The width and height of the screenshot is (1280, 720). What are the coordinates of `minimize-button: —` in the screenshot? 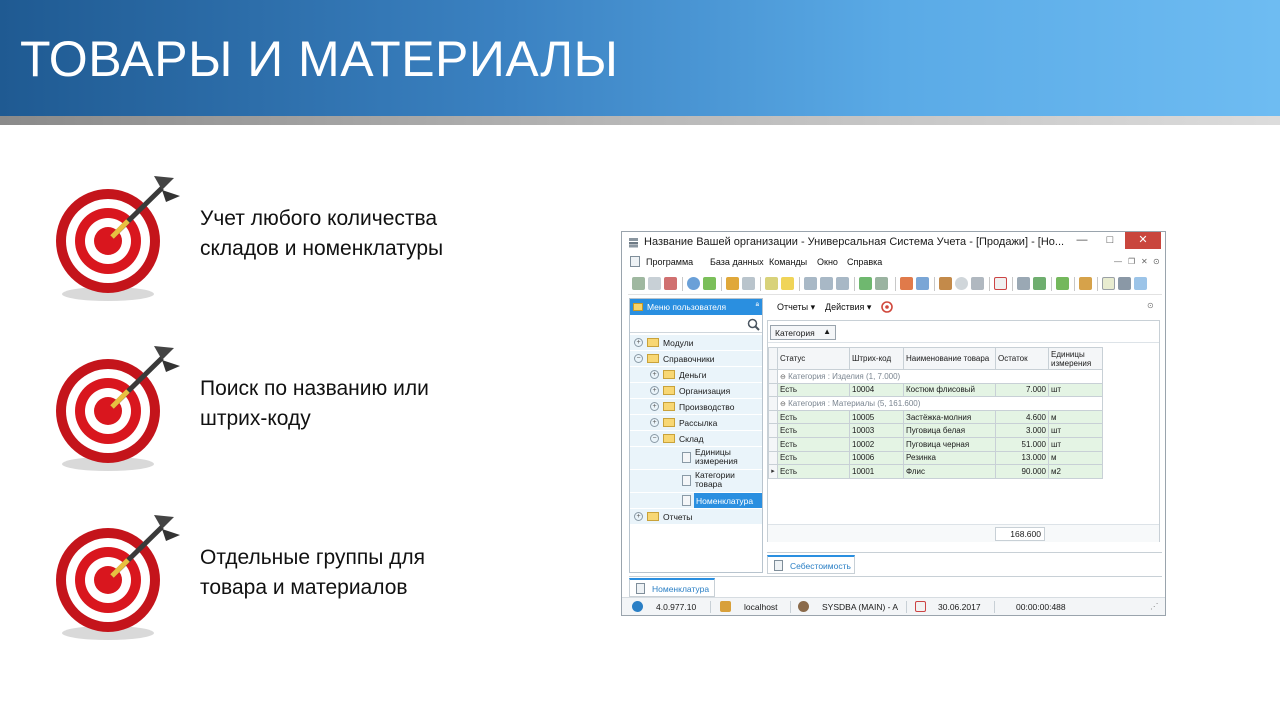 It's located at (1082, 240).